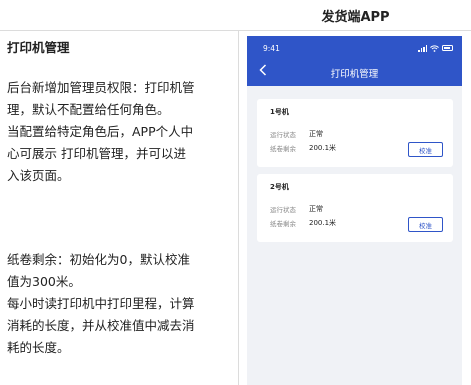 The height and width of the screenshot is (385, 471). Describe the element at coordinates (271, 48) in the screenshot. I see `status-time: 9:41` at that location.